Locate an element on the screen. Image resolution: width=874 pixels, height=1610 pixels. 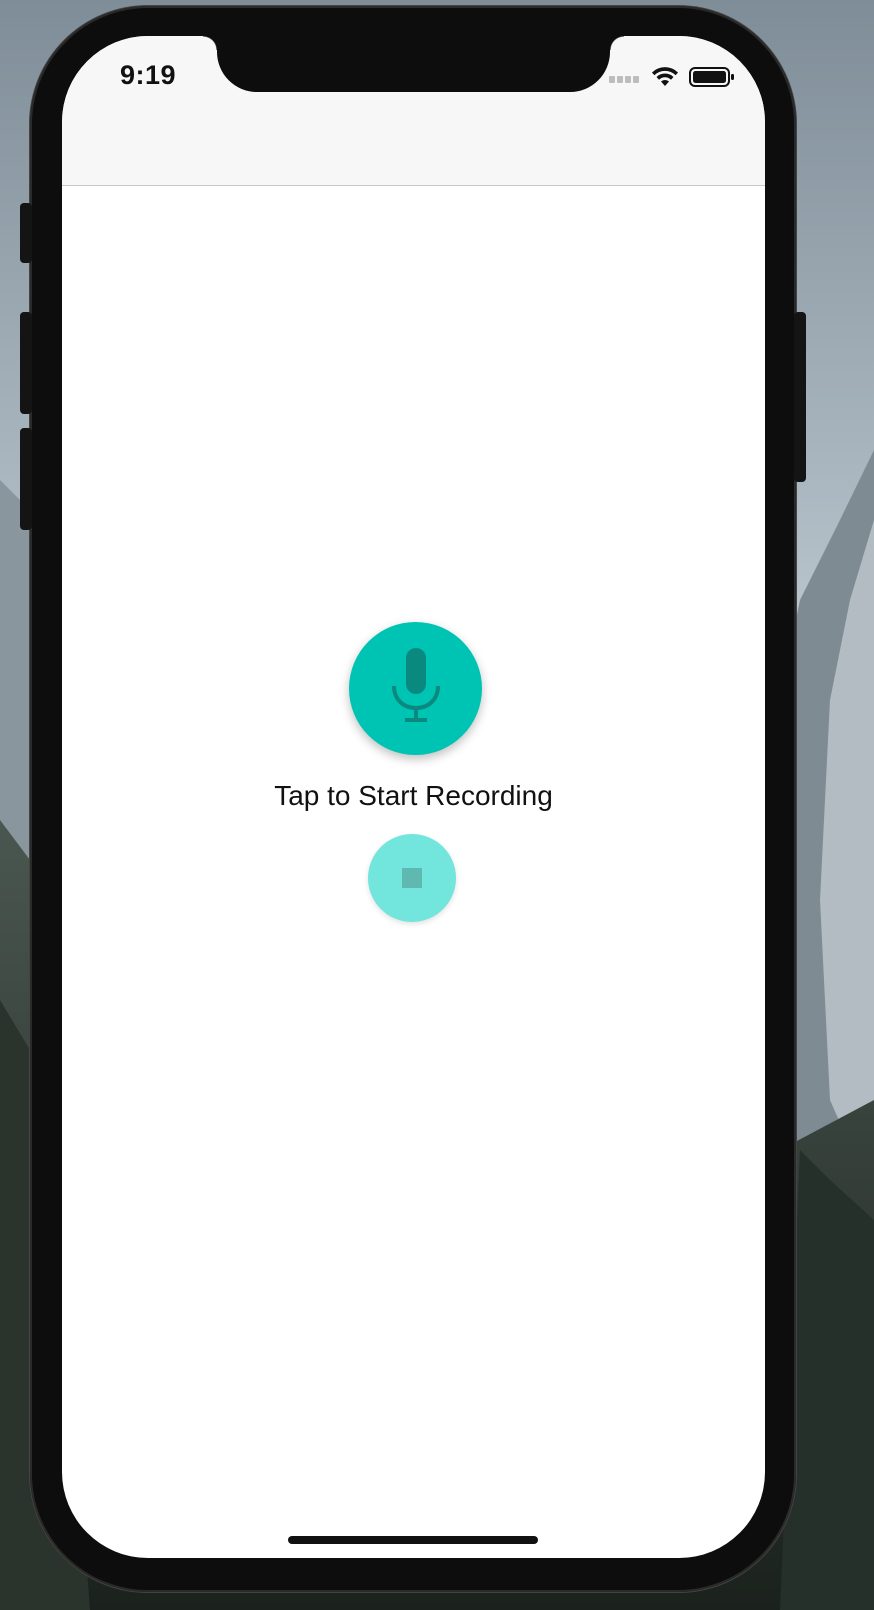
stop-button is located at coordinates (412, 878).